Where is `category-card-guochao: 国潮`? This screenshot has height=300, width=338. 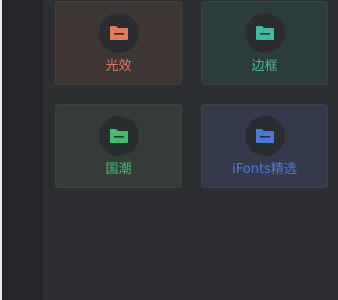
category-card-guochao: 国潮 is located at coordinates (118, 146).